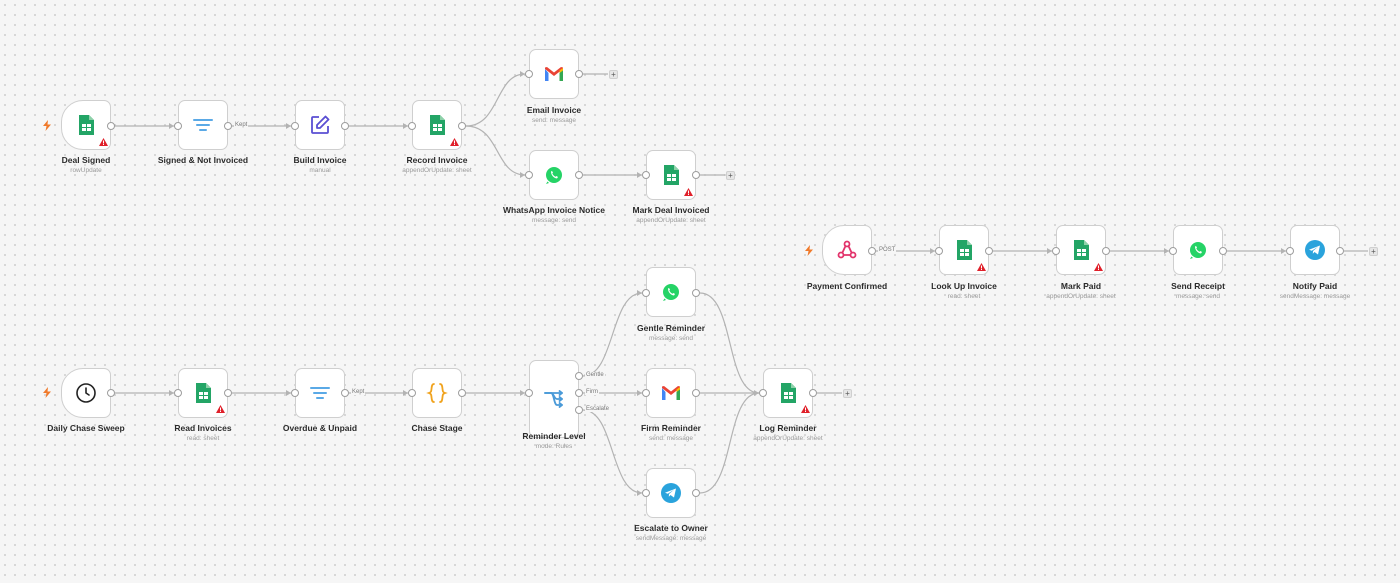  I want to click on gentle-reminder-node, so click(671, 292).